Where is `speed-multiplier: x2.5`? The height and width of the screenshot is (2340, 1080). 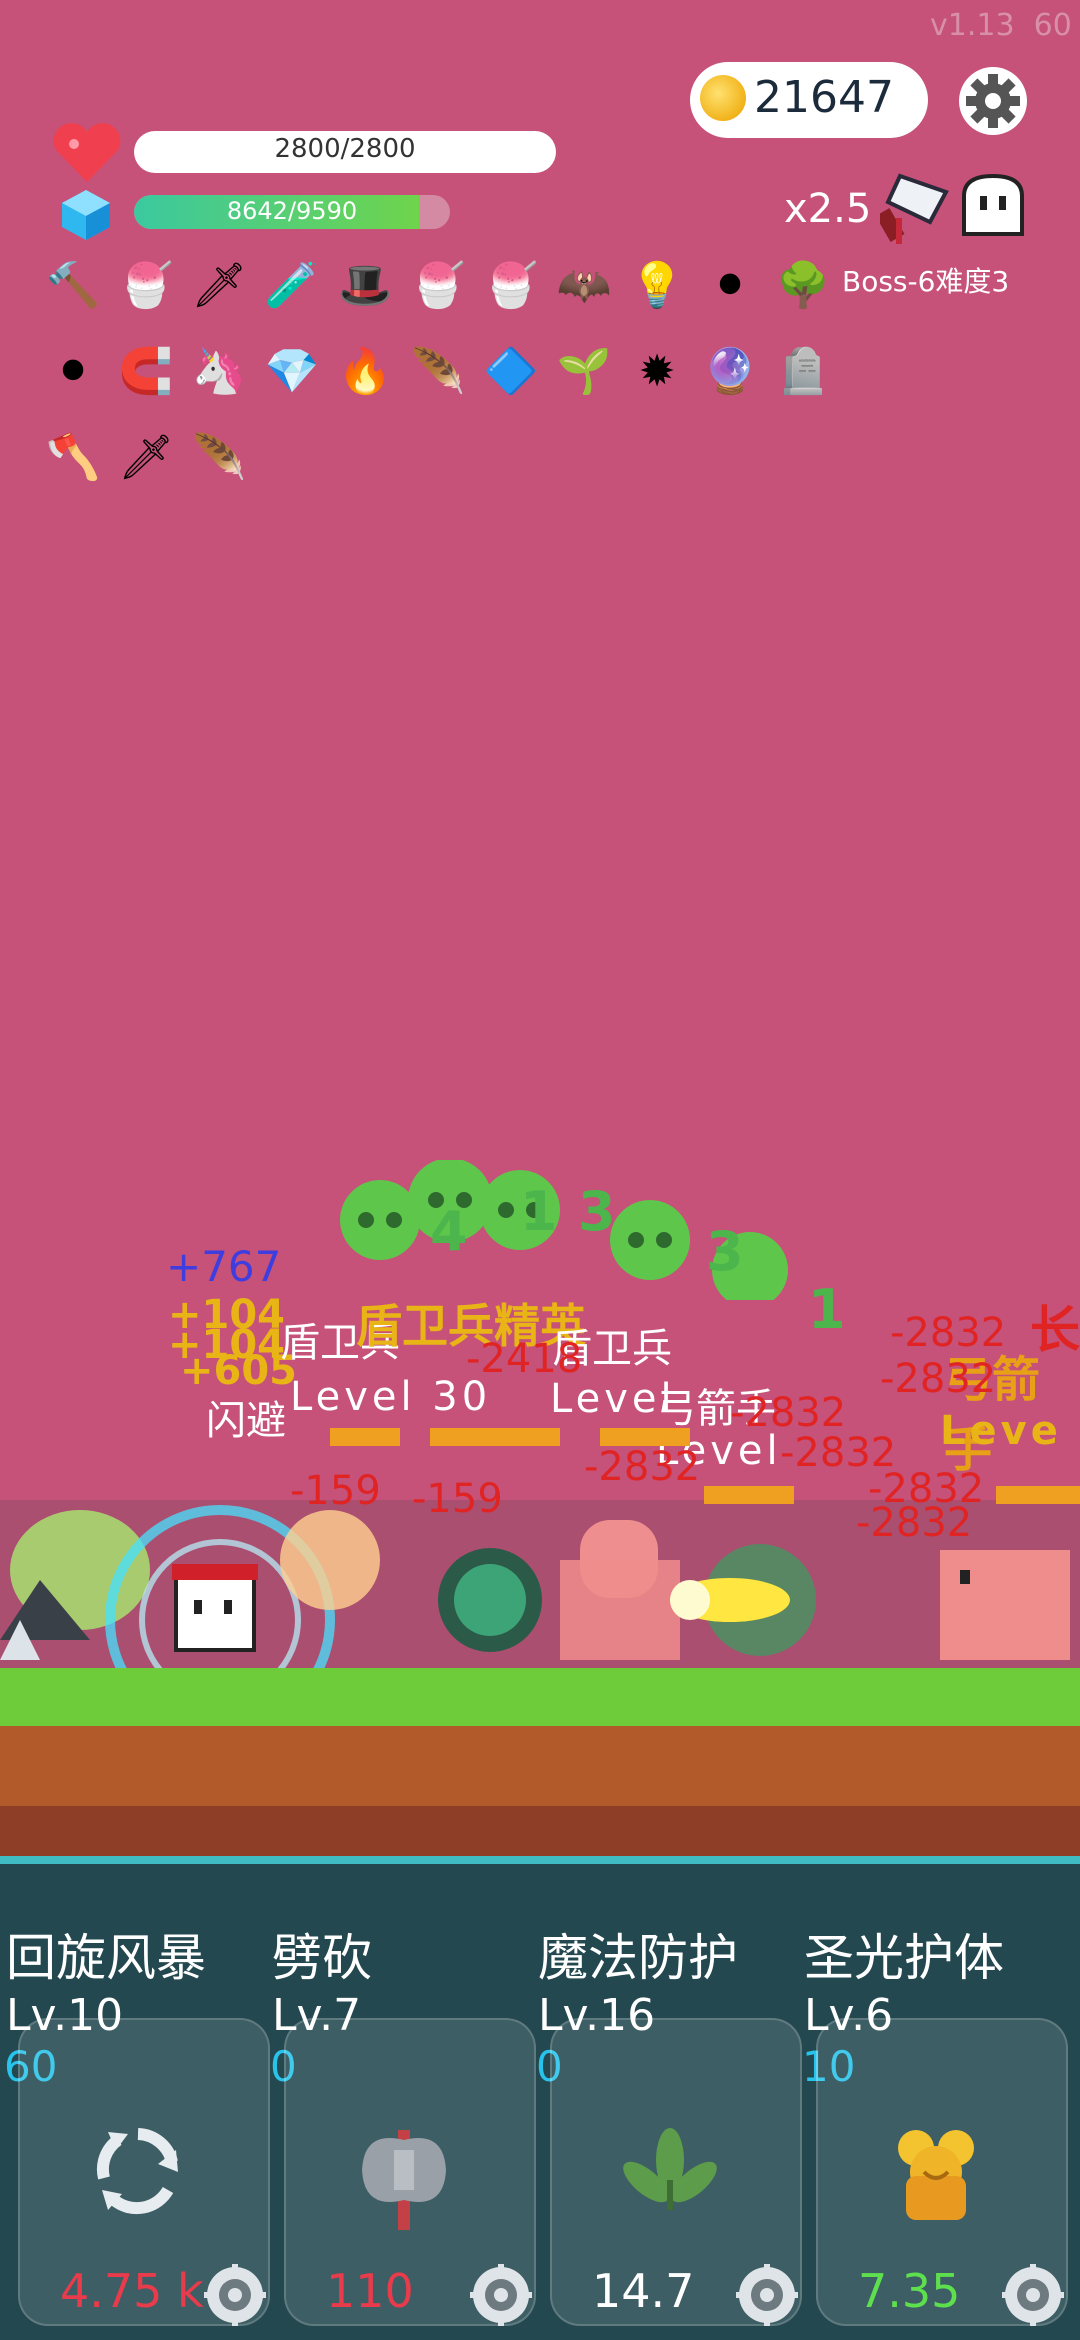 speed-multiplier: x2.5 is located at coordinates (827, 209).